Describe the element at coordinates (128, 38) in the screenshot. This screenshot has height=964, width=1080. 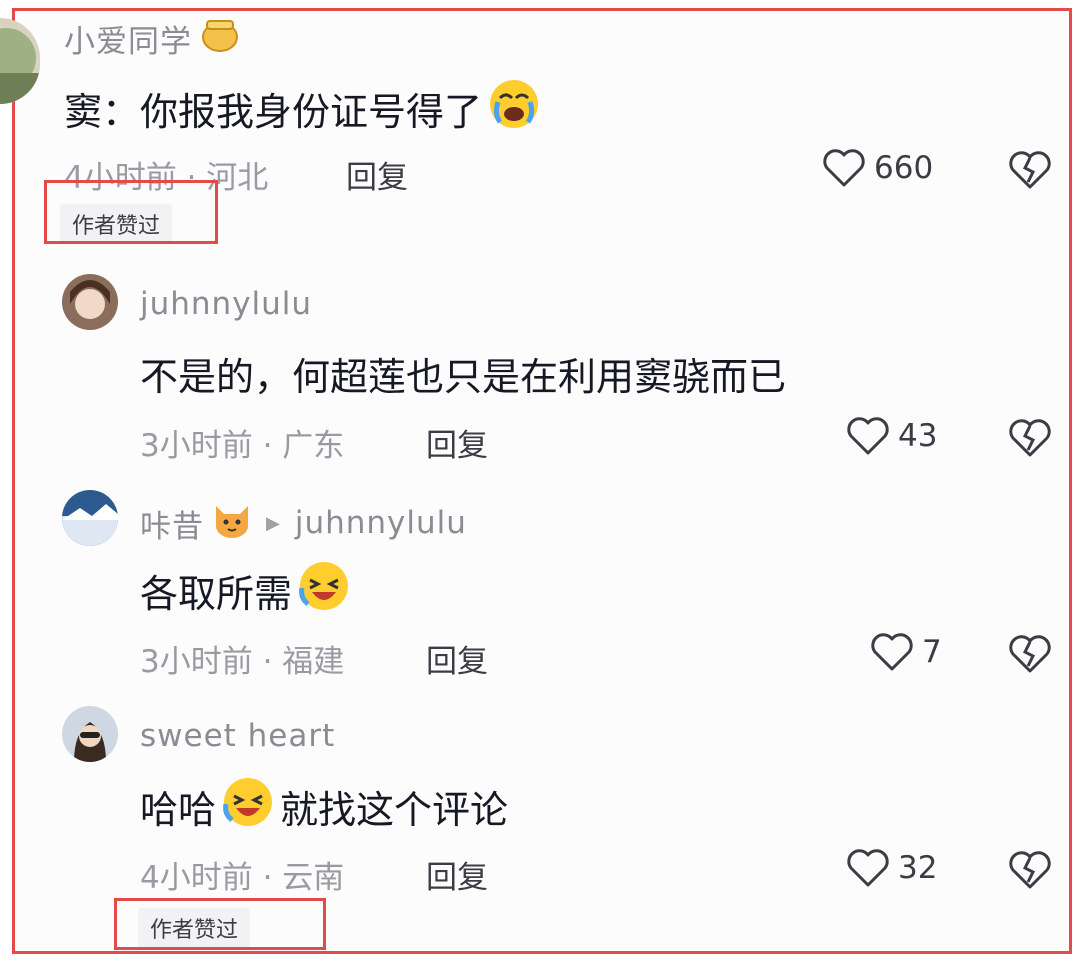
I see `username-text: 小爱同学` at that location.